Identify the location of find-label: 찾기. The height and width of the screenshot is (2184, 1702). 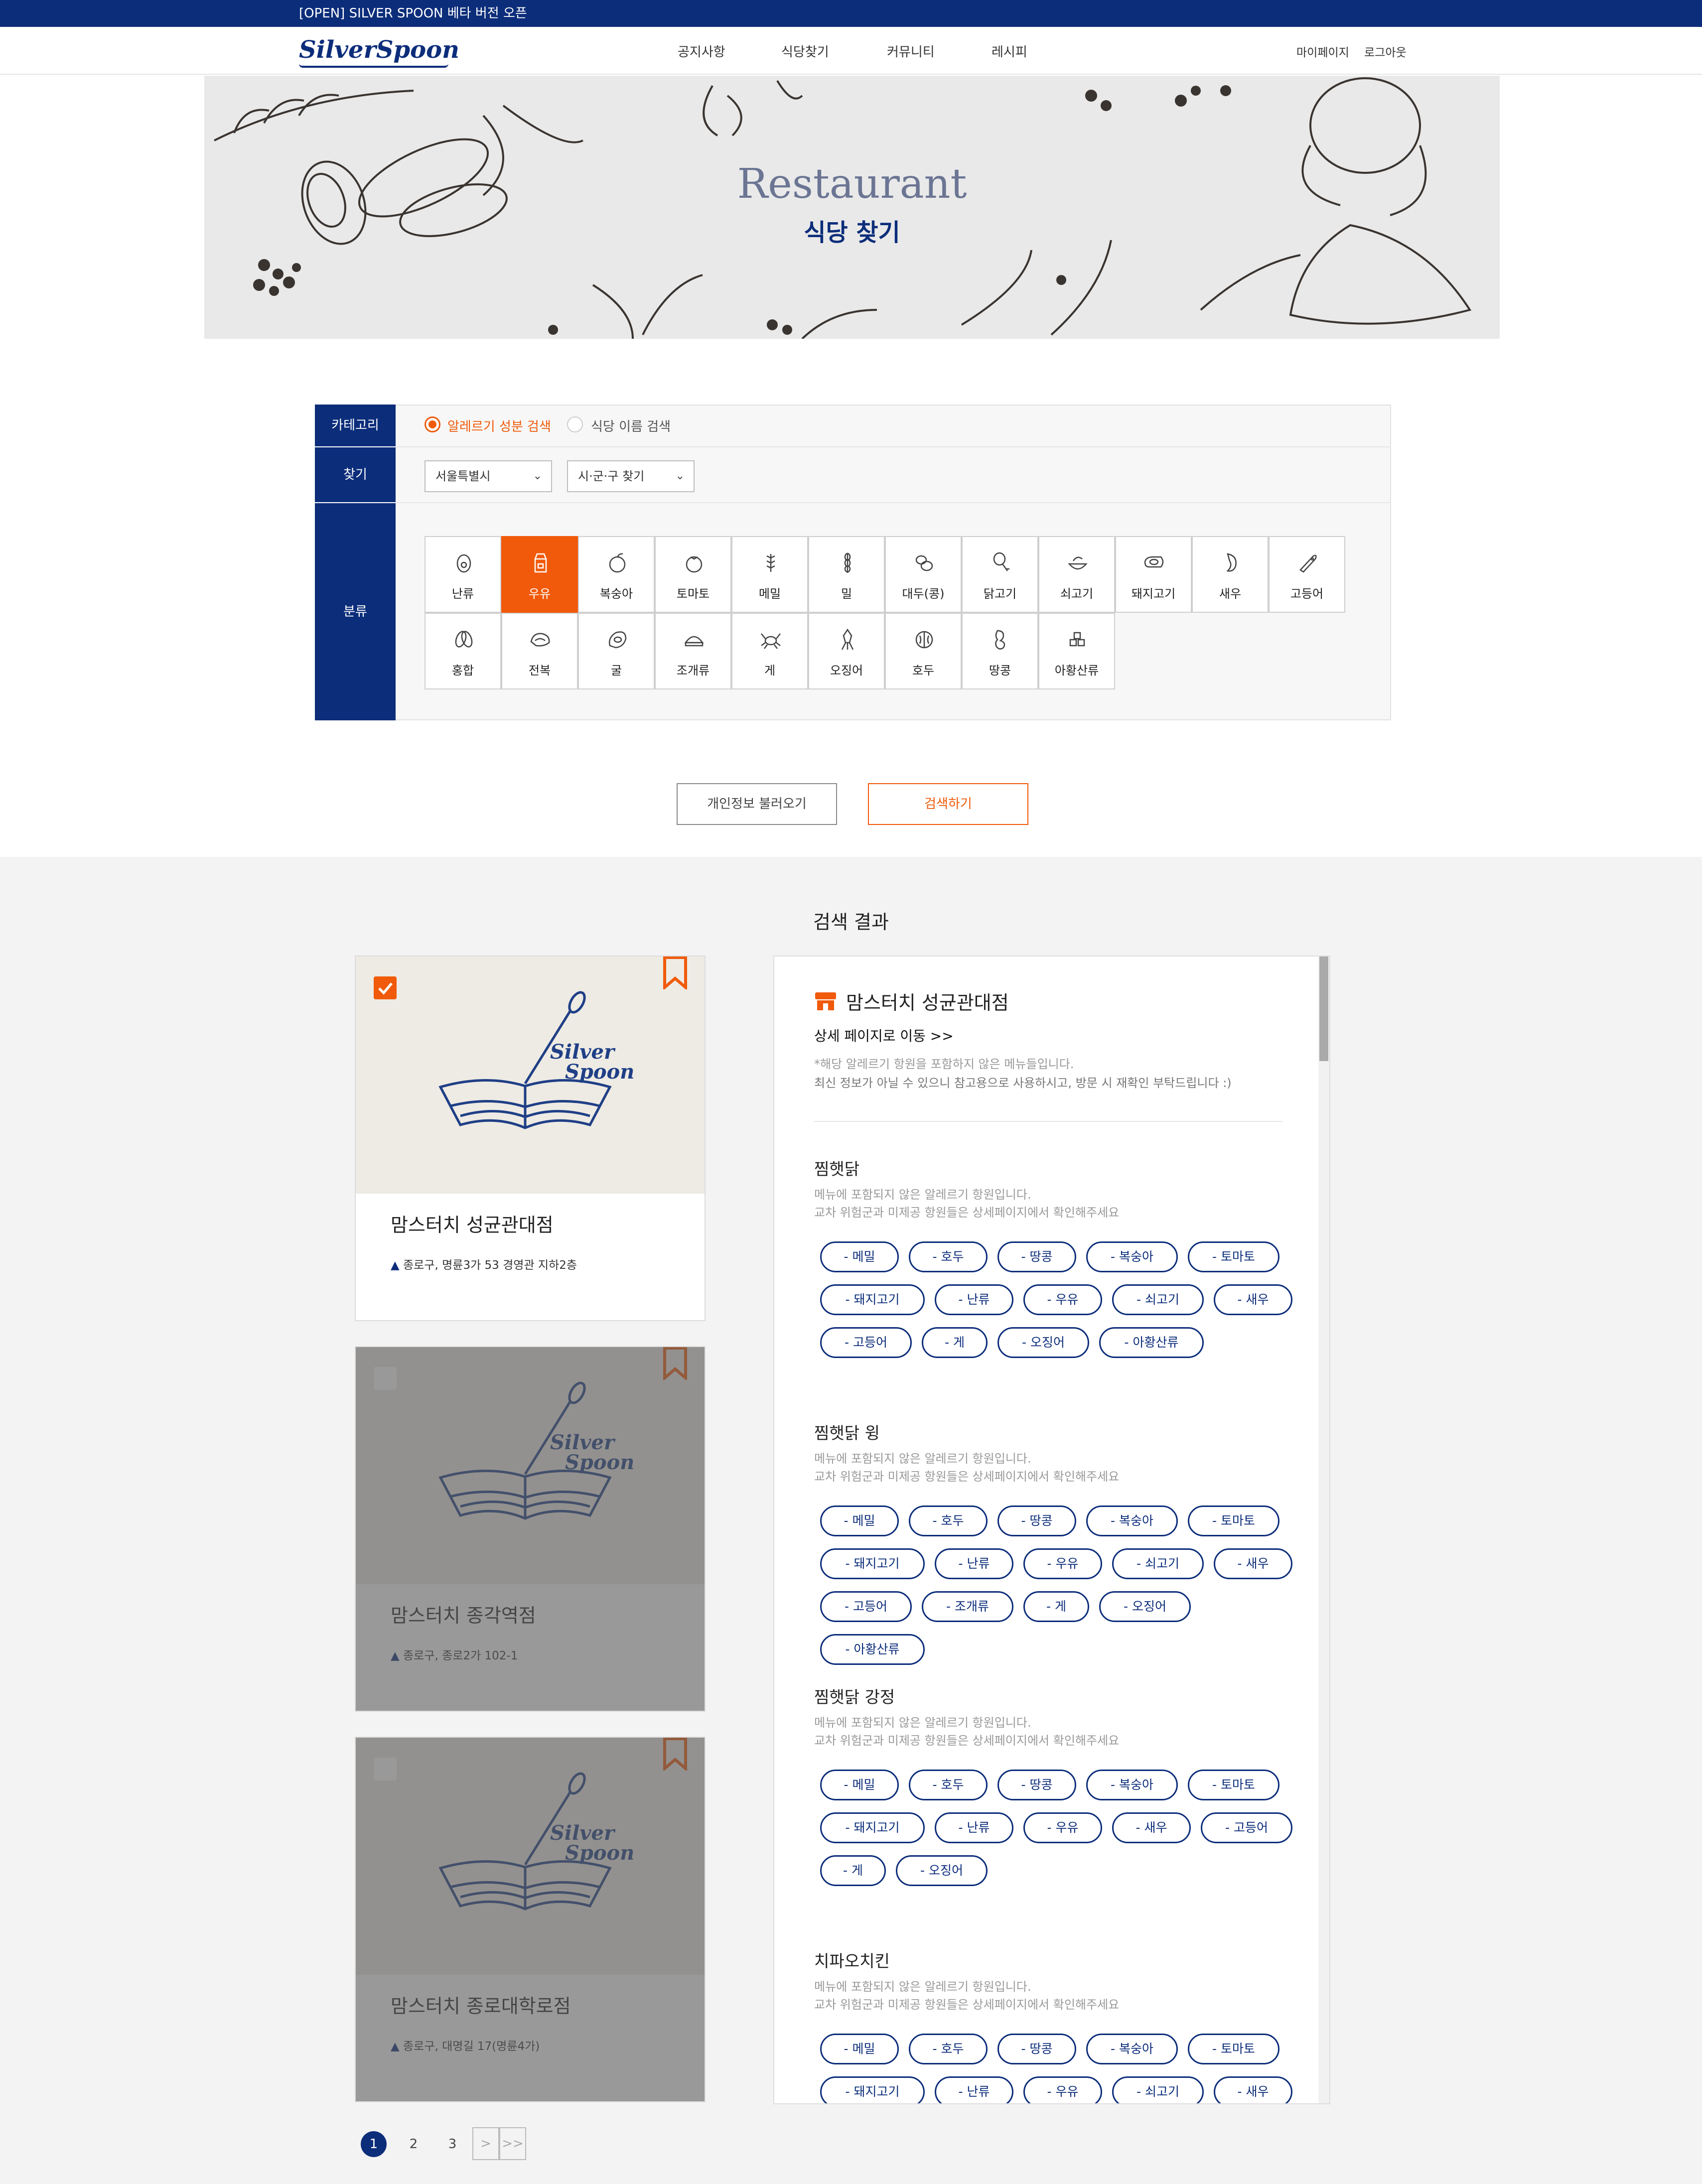
(355, 474).